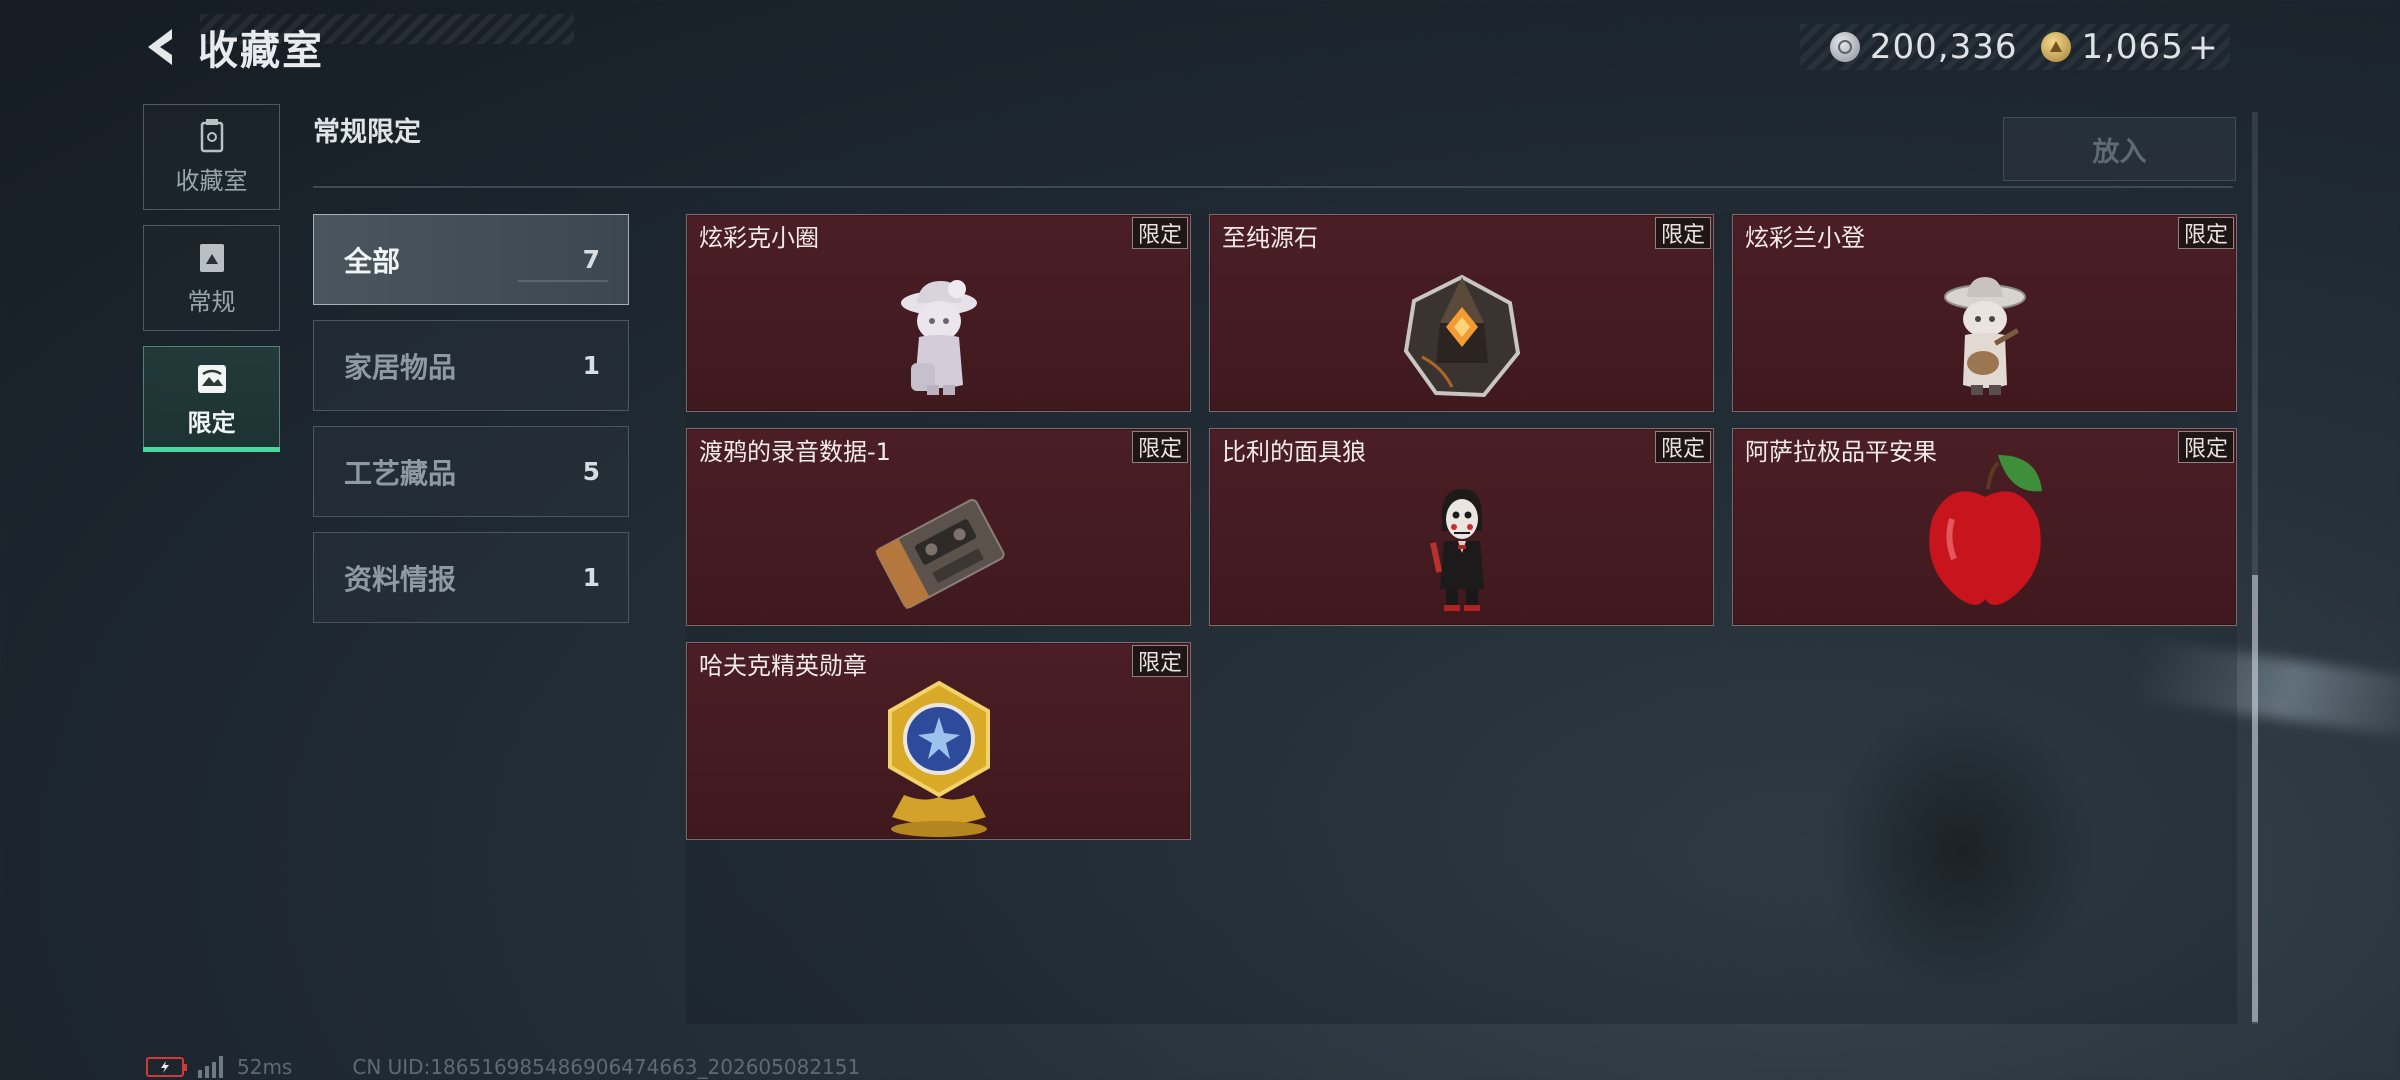  Describe the element at coordinates (783, 666) in the screenshot. I see `item-name: 哈夫克精英勋章` at that location.